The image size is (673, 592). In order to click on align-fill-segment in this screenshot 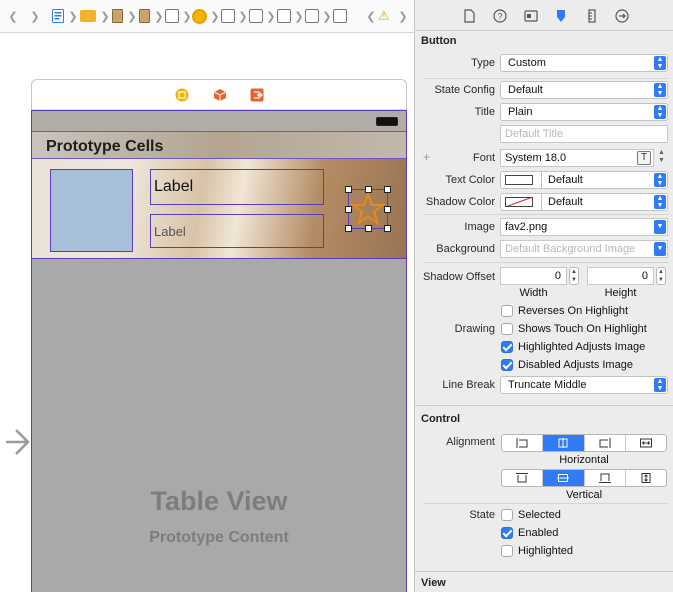, I will do `click(646, 443)`.